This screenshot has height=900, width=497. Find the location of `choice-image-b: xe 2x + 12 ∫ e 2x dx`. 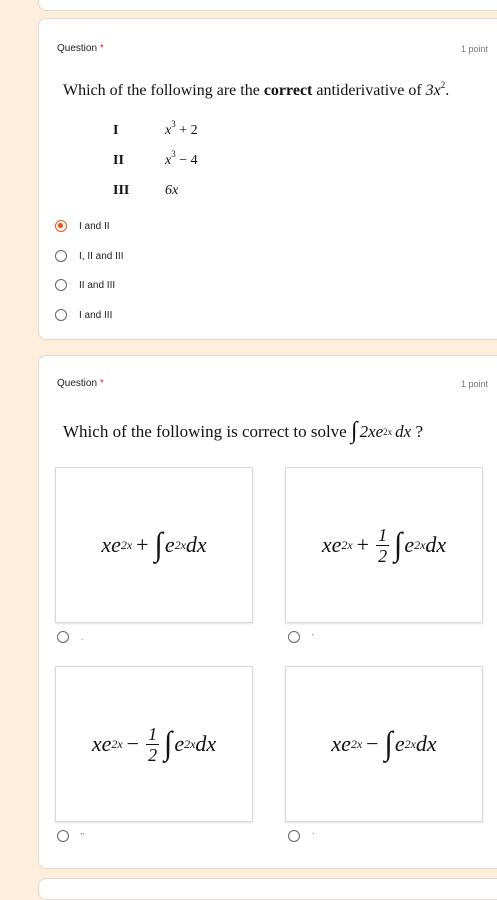

choice-image-b: xe 2x + 12 ∫ e 2x dx is located at coordinates (384, 545).